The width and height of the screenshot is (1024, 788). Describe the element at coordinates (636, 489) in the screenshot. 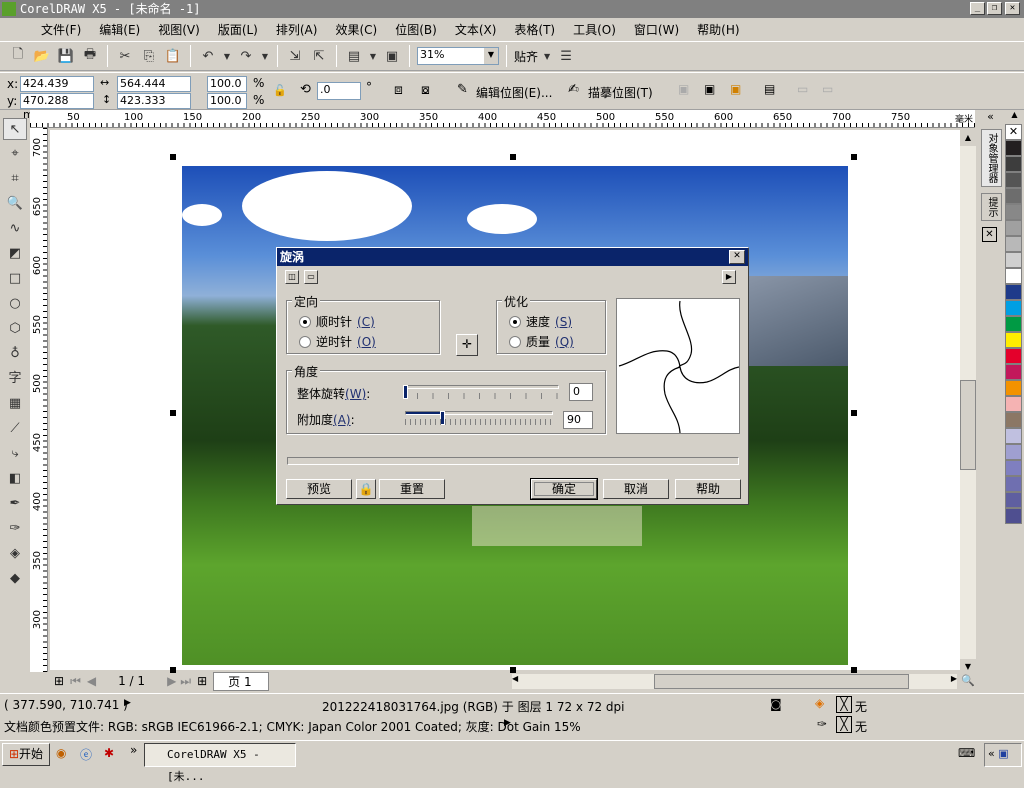

I see `cancel-button: 取消` at that location.